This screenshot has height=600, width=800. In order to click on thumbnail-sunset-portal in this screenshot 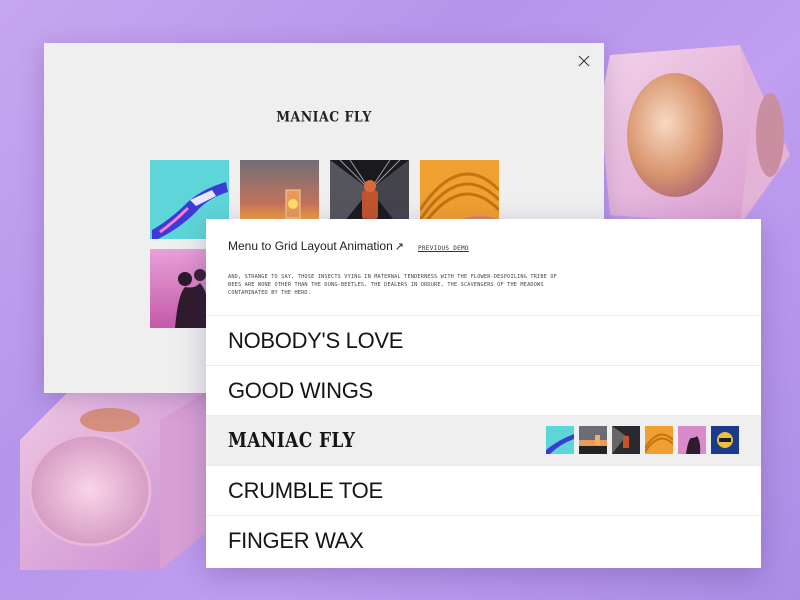, I will do `click(593, 440)`.